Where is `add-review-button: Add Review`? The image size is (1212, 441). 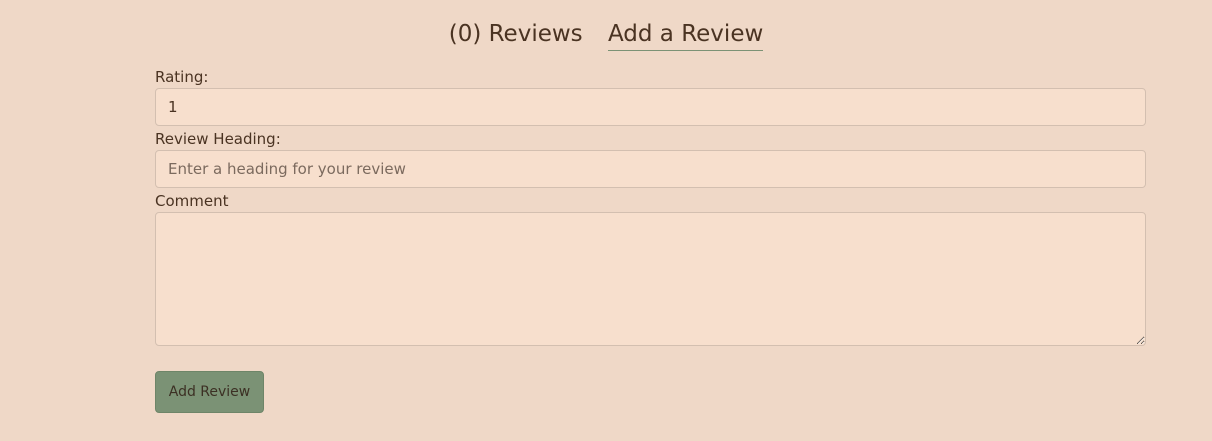
add-review-button: Add Review is located at coordinates (209, 392).